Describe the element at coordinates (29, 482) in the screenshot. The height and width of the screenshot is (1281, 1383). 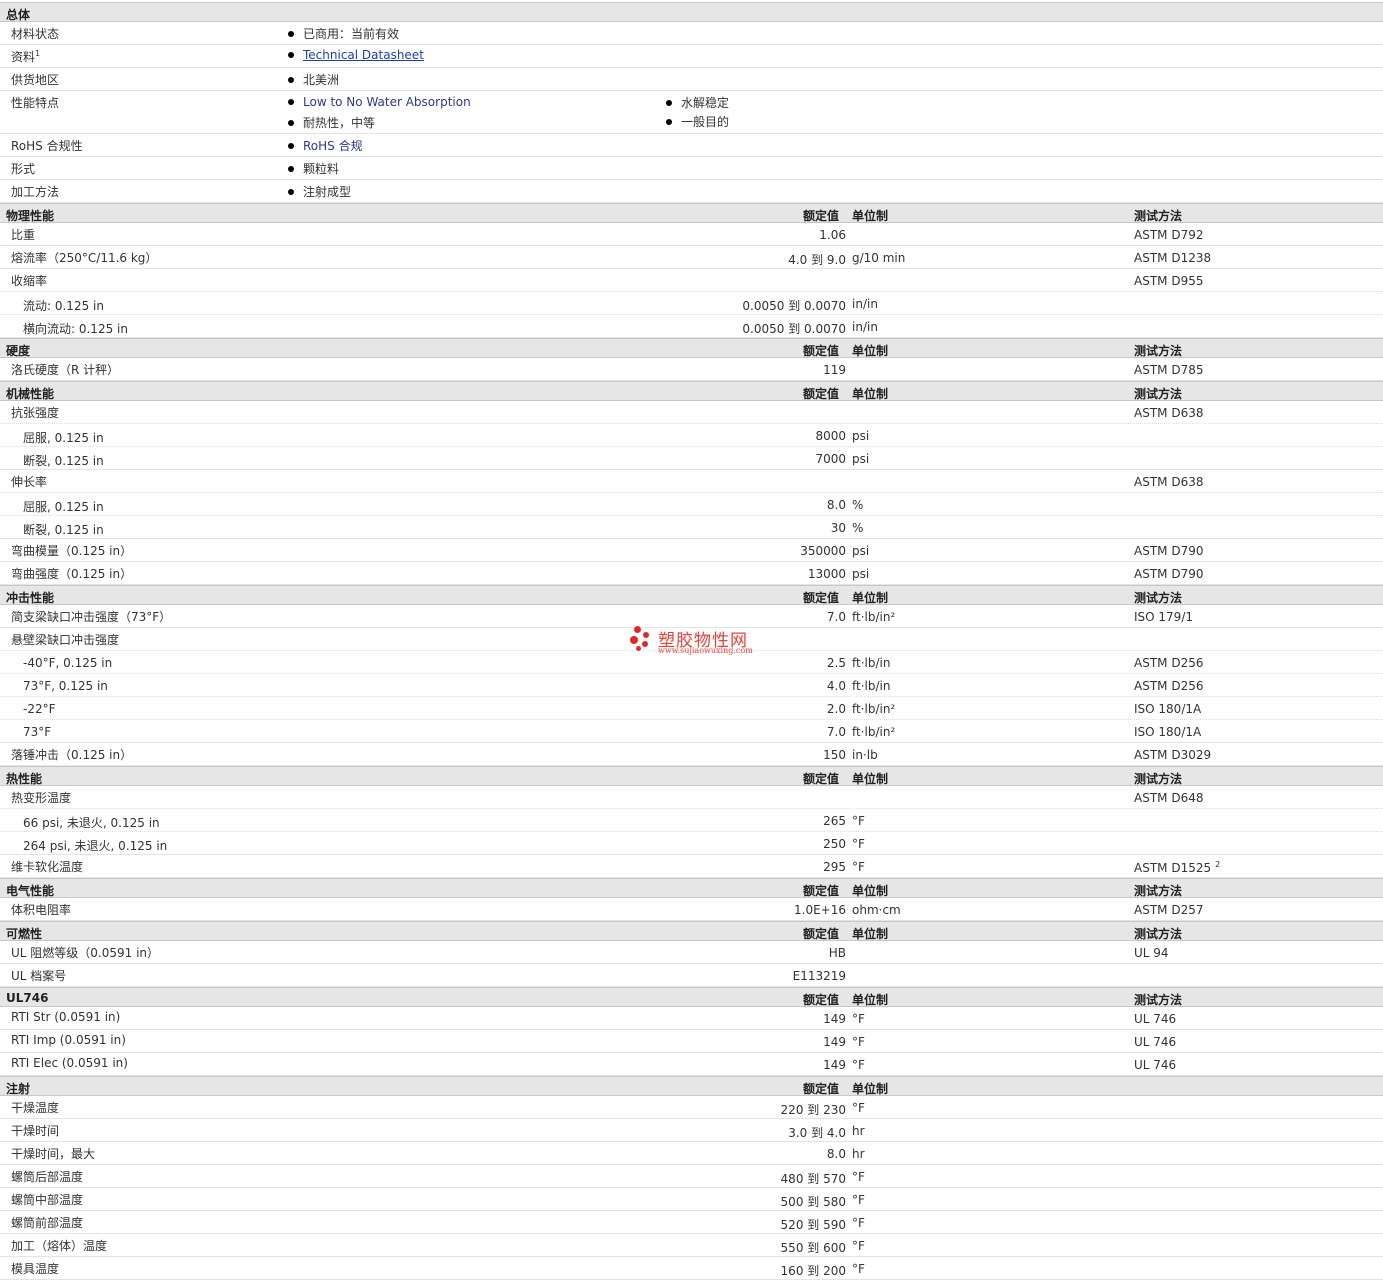
I see `property-label: 伸长率` at that location.